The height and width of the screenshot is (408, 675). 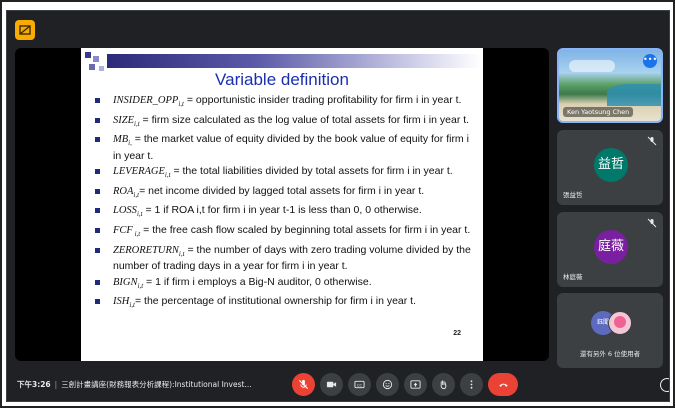 I want to click on variable-symbol: LOSS, so click(x=125, y=211).